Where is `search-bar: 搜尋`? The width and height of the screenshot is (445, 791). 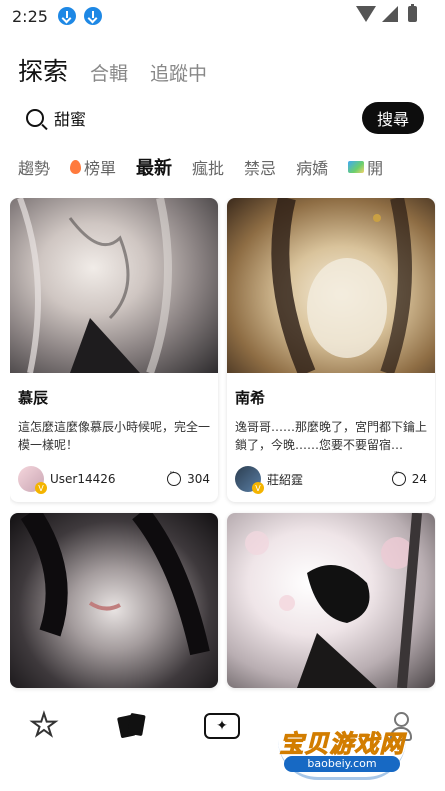
search-bar: 搜尋 is located at coordinates (225, 118).